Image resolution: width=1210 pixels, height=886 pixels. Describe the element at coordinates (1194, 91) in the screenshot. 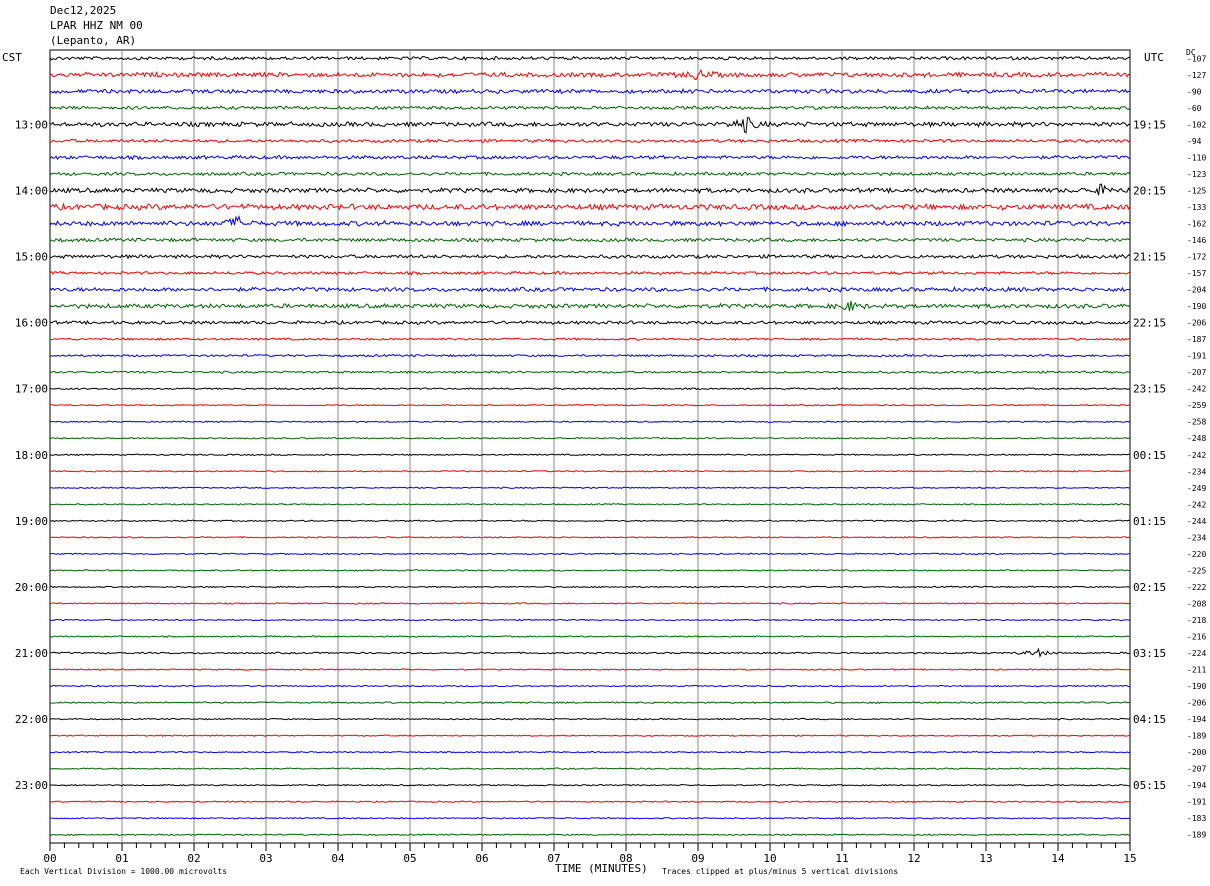

I see `dc-offset-label: -90` at that location.